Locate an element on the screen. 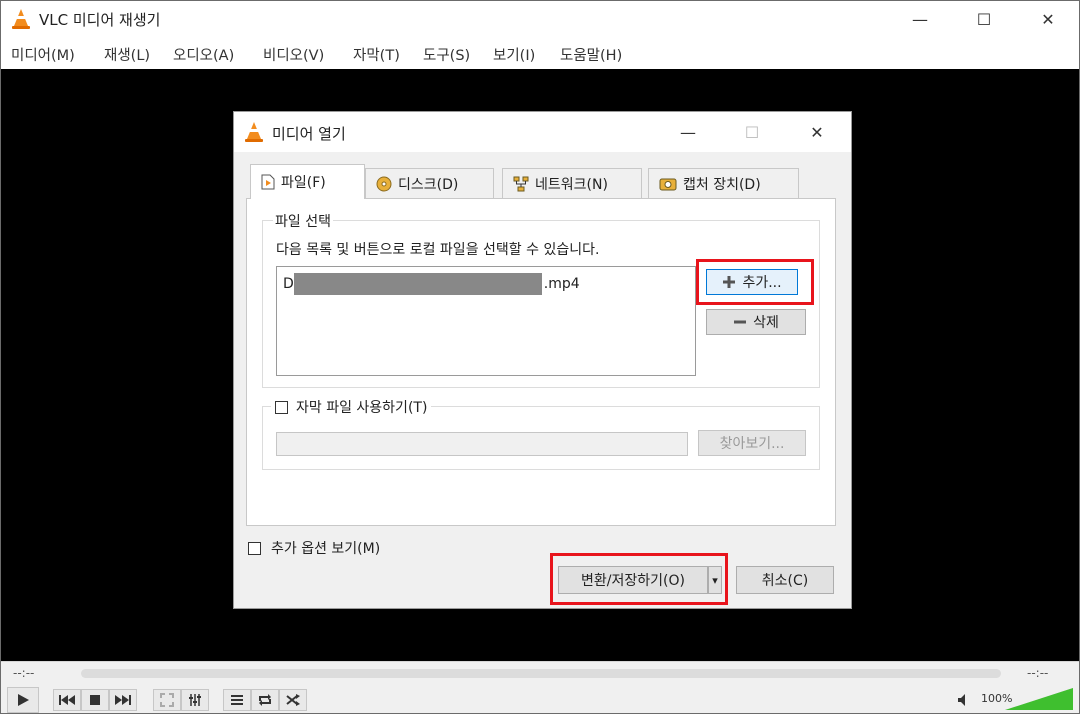  play-icon is located at coordinates (23, 700).